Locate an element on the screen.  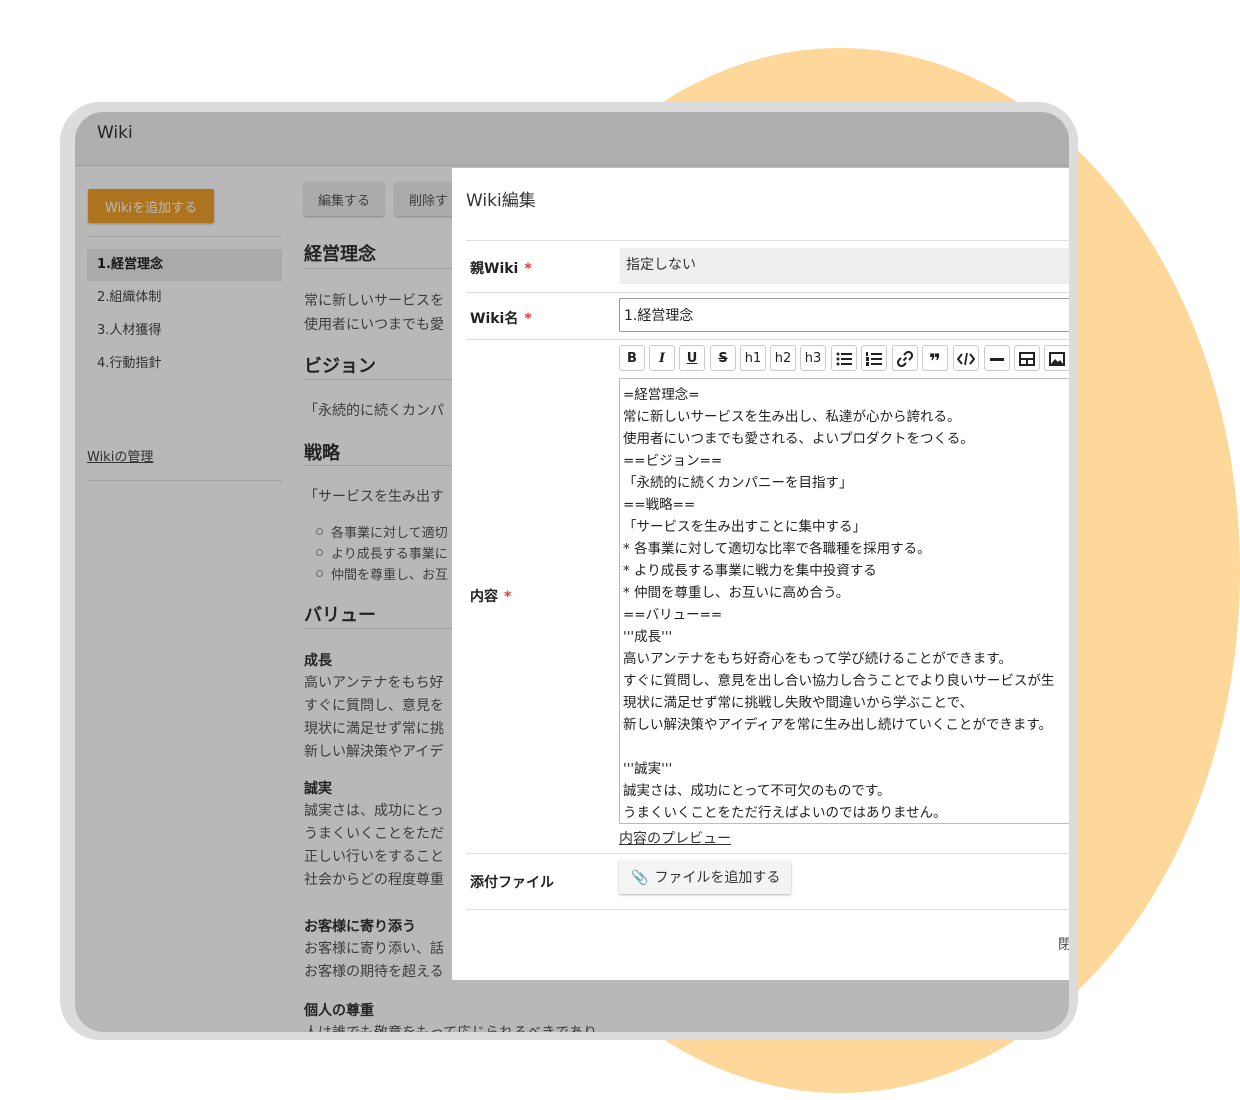
editor-line: * より成長する事業に戦力を集中投資する is located at coordinates (750, 571).